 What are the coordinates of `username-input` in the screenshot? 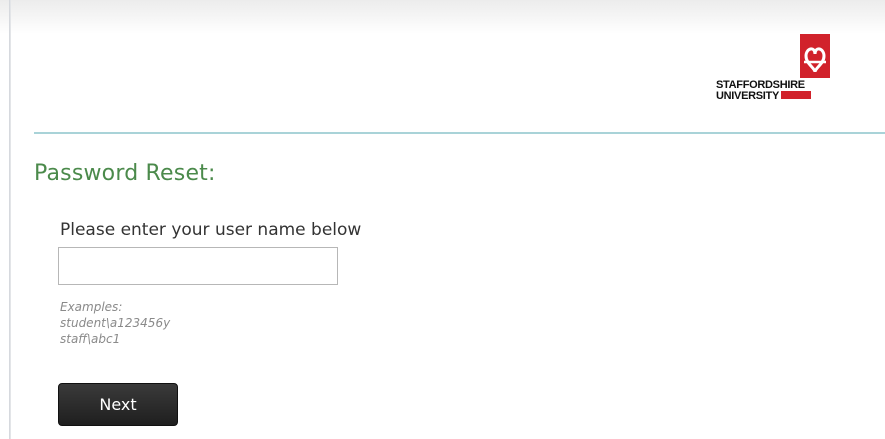 It's located at (198, 266).